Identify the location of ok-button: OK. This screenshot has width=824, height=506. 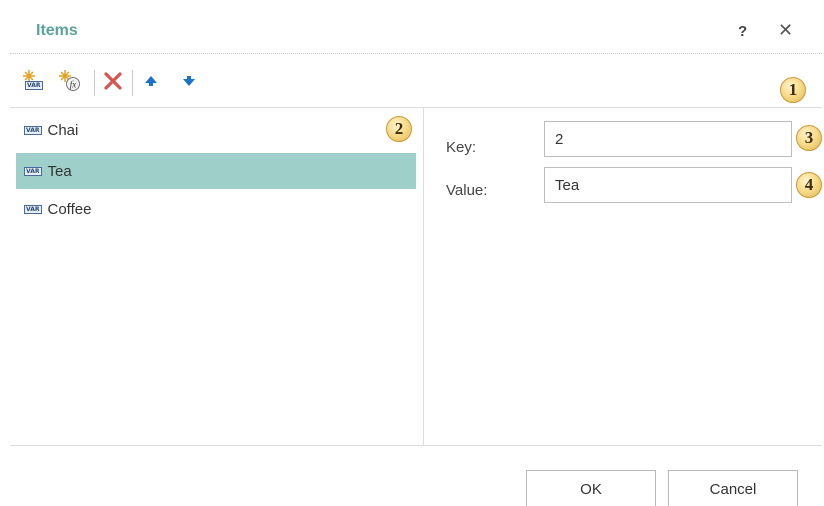
(591, 488).